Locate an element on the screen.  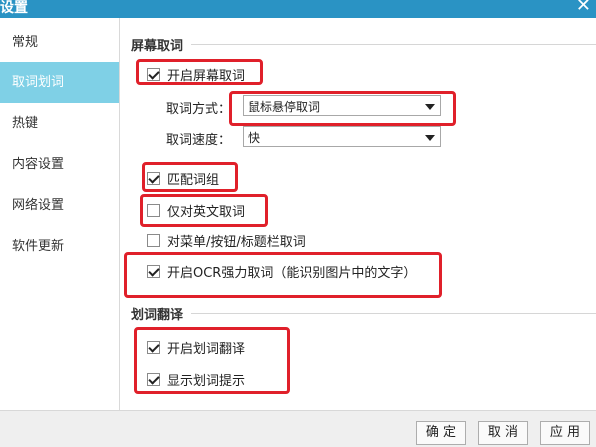
selection-hint-checkbox is located at coordinates (153, 379).